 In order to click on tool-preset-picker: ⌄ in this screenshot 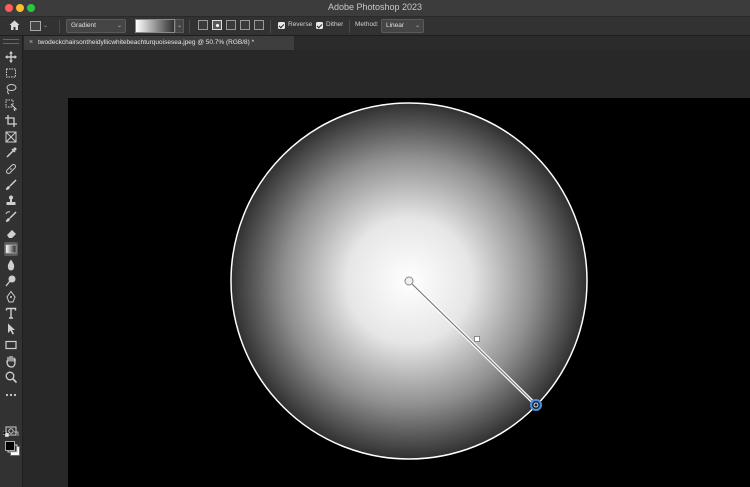, I will do `click(42, 25)`.